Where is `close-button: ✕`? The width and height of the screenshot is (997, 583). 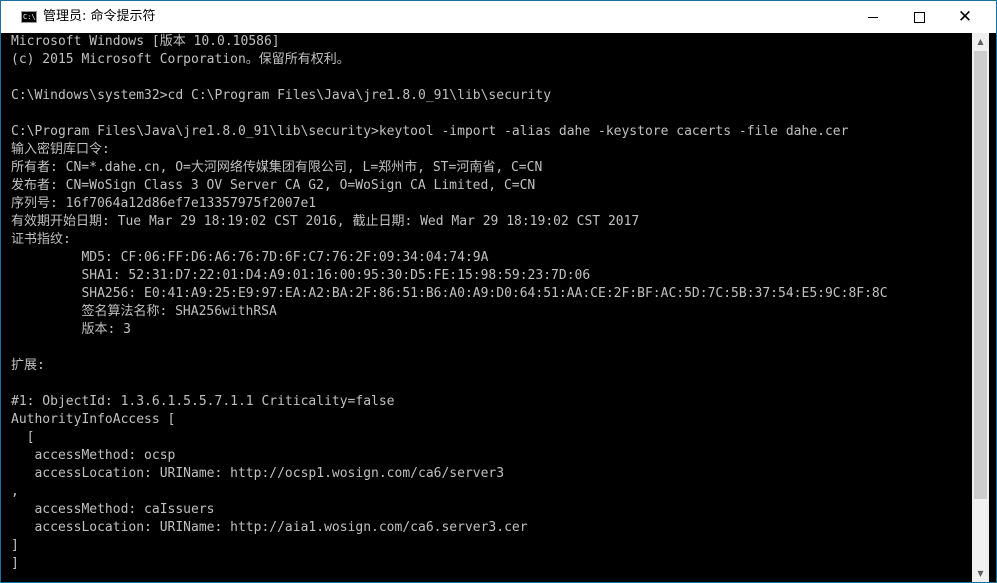
close-button: ✕ is located at coordinates (965, 17).